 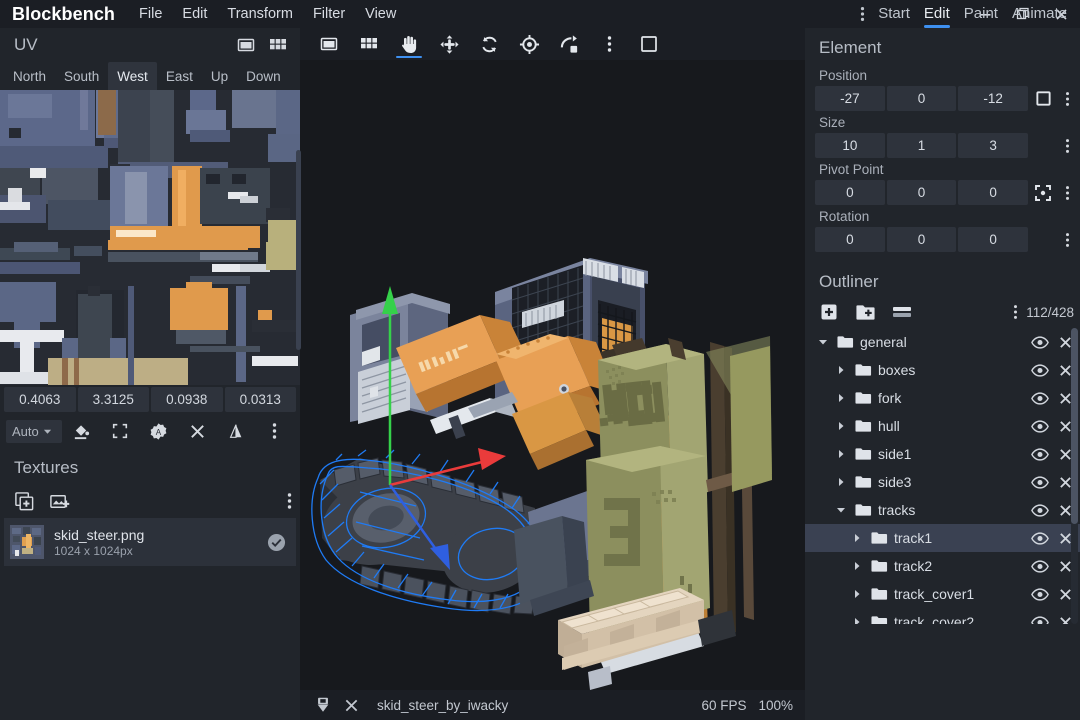 I want to click on mirror-icon, so click(x=236, y=431).